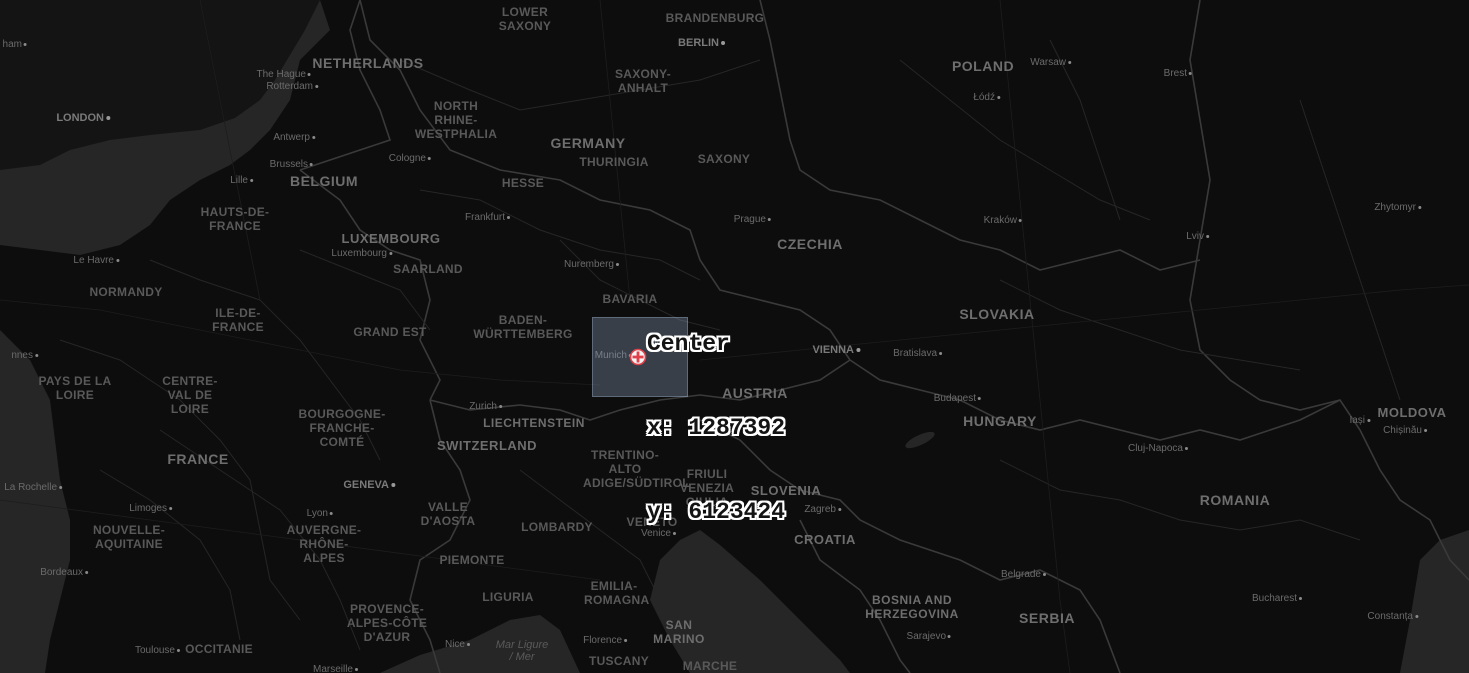 This screenshot has height=673, width=1469. What do you see at coordinates (716, 512) in the screenshot?
I see `center-label-y: y: 6123424` at bounding box center [716, 512].